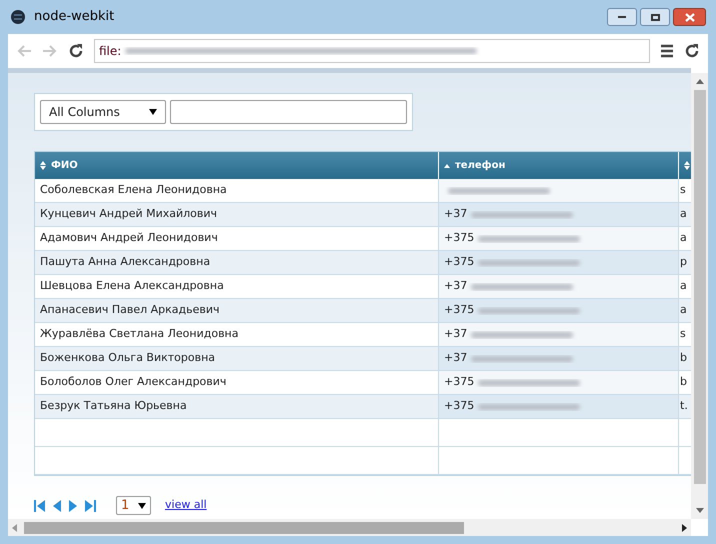  What do you see at coordinates (18, 17) in the screenshot?
I see `app-logo-icon` at bounding box center [18, 17].